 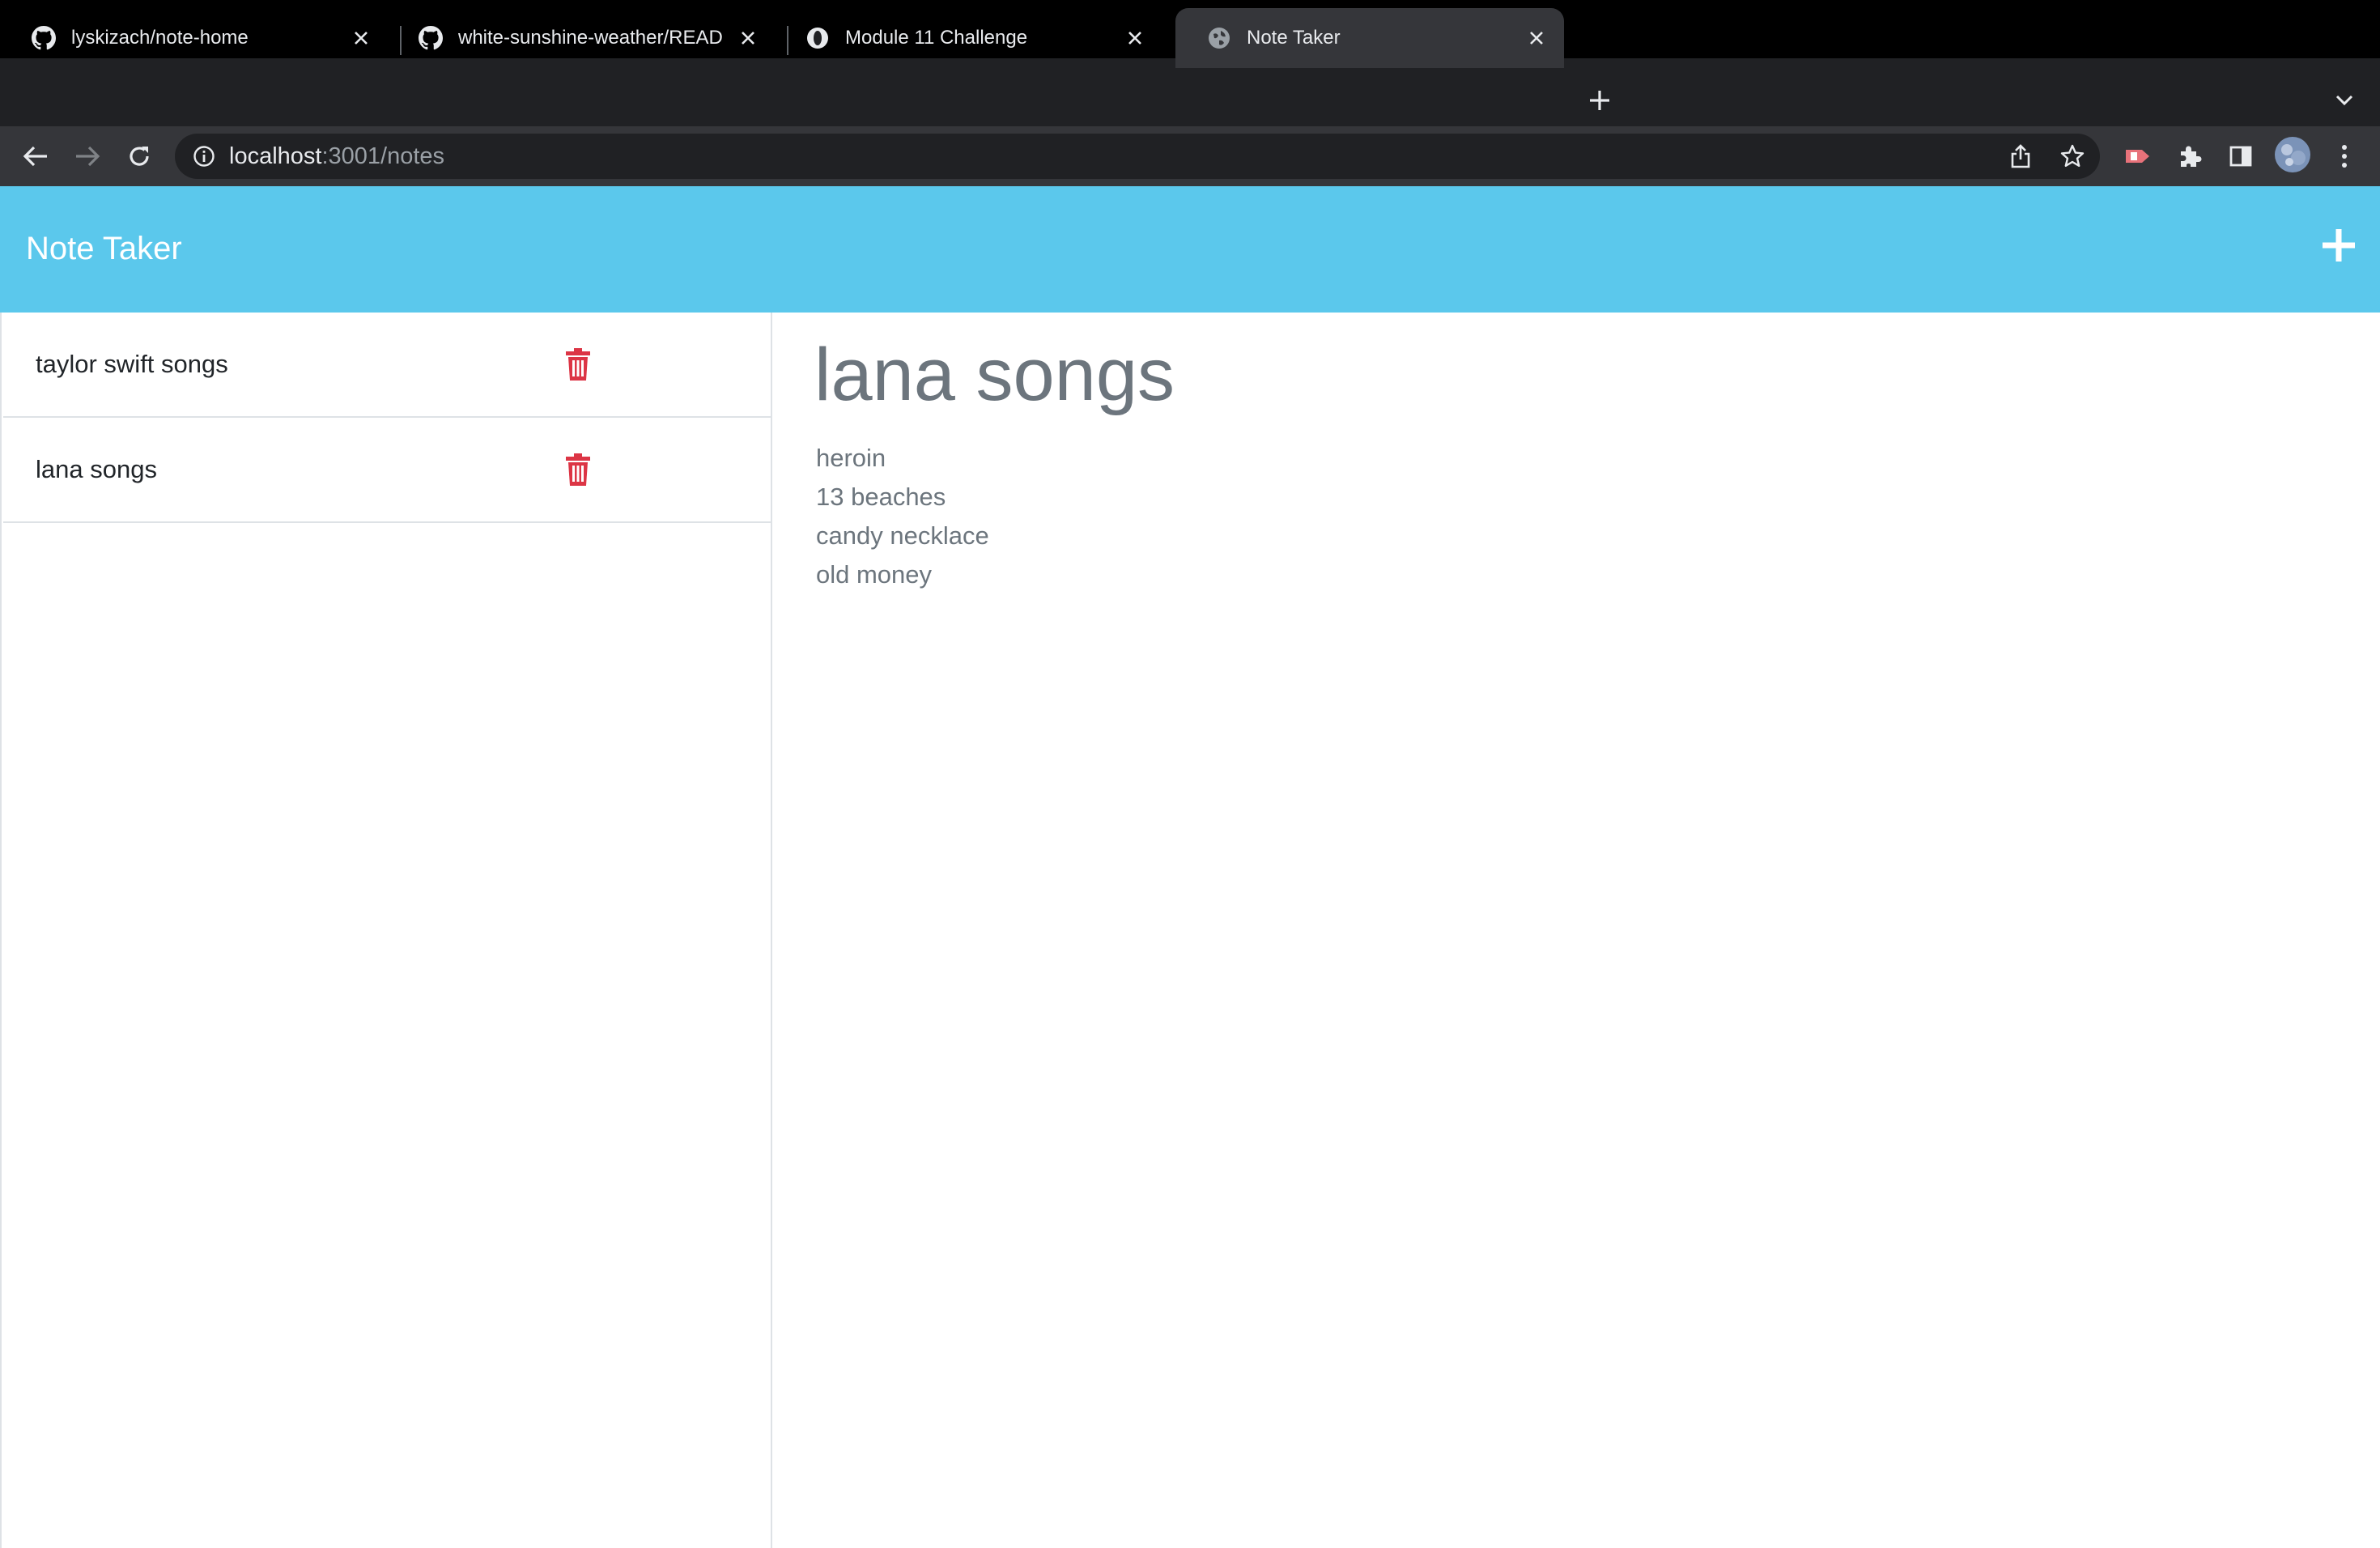 I want to click on avatar, so click(x=2292, y=155).